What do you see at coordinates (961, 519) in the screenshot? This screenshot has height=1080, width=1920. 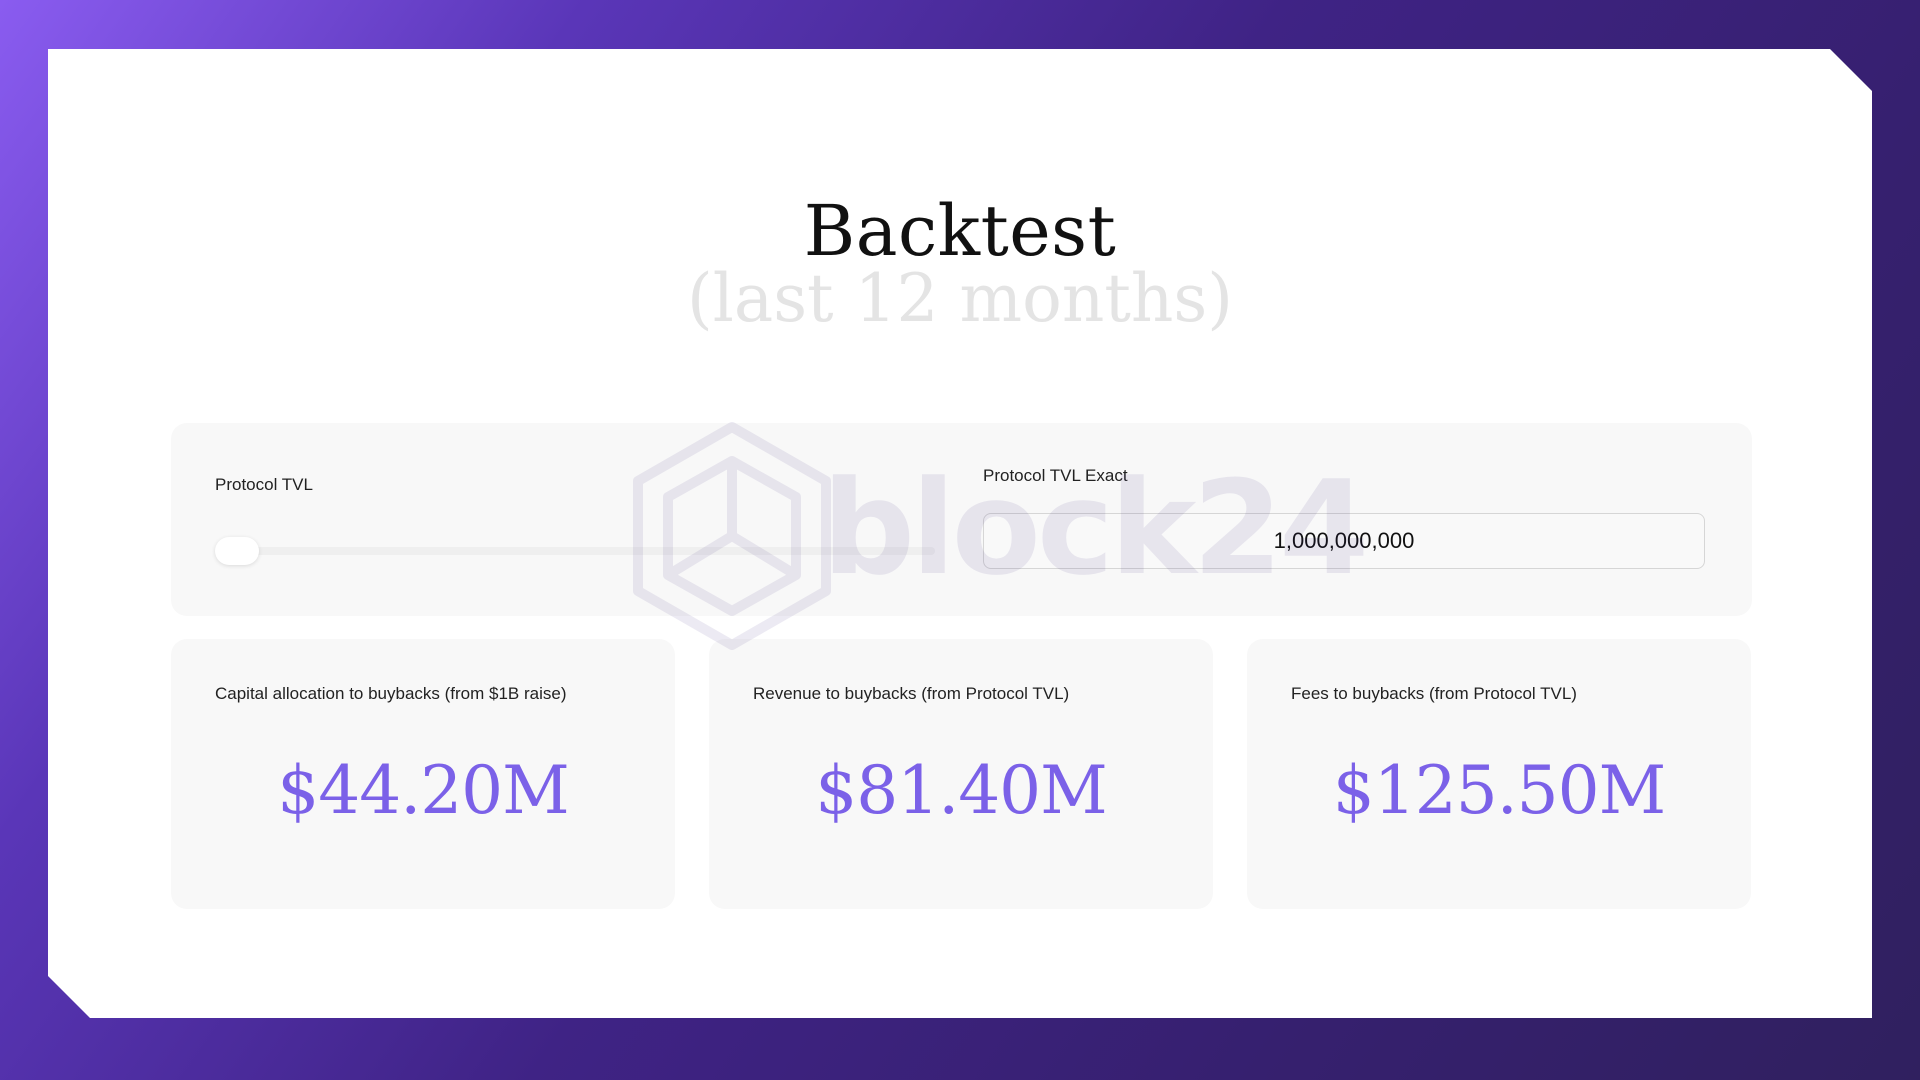 I see `tvl-control-panel: Protocol TVL Protocol TVL Exact` at bounding box center [961, 519].